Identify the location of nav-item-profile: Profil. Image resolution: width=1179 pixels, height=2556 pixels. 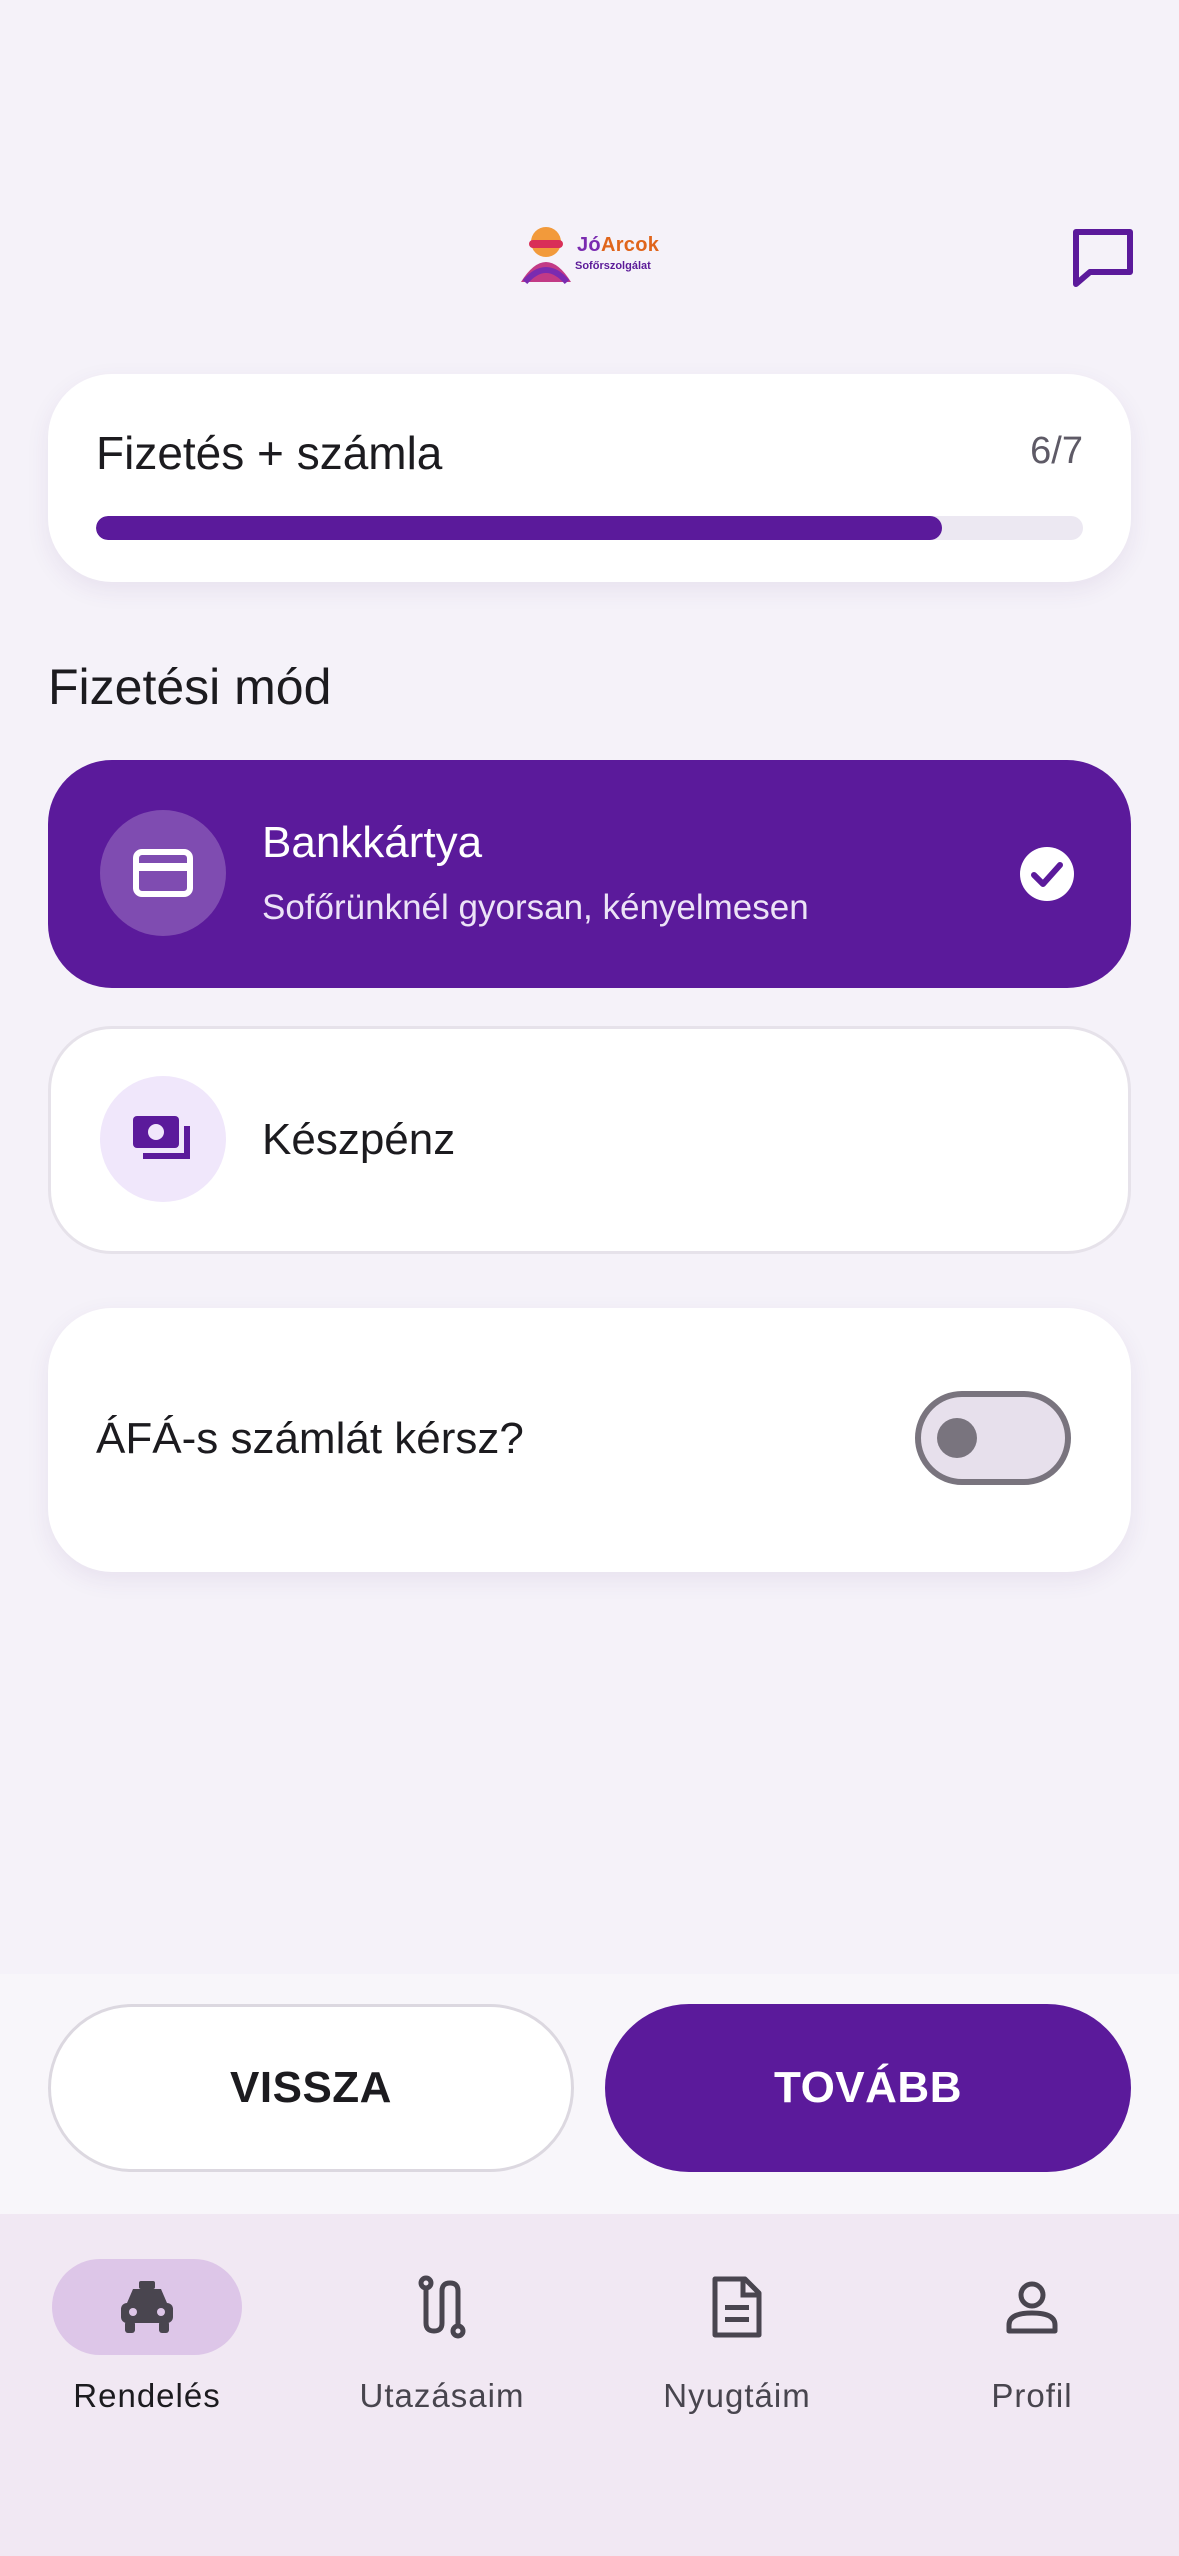
(1032, 2349).